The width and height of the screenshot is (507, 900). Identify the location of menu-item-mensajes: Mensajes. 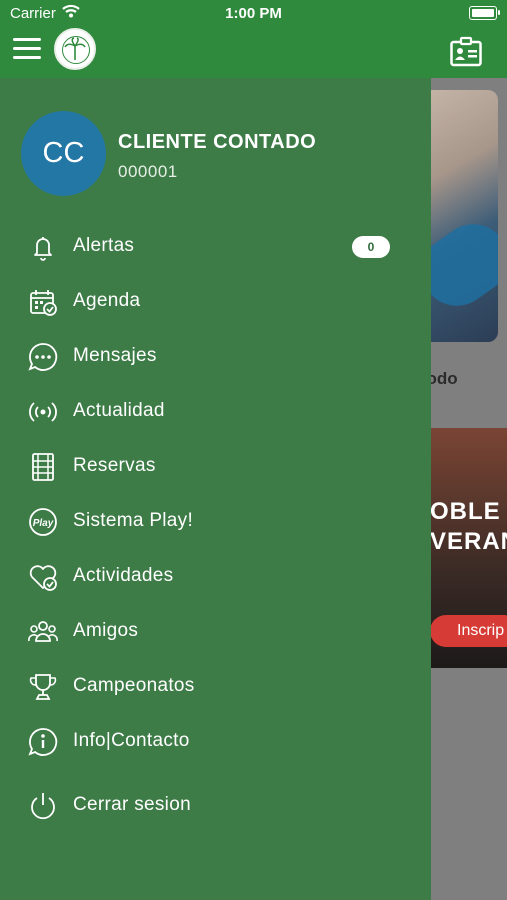
(215, 358).